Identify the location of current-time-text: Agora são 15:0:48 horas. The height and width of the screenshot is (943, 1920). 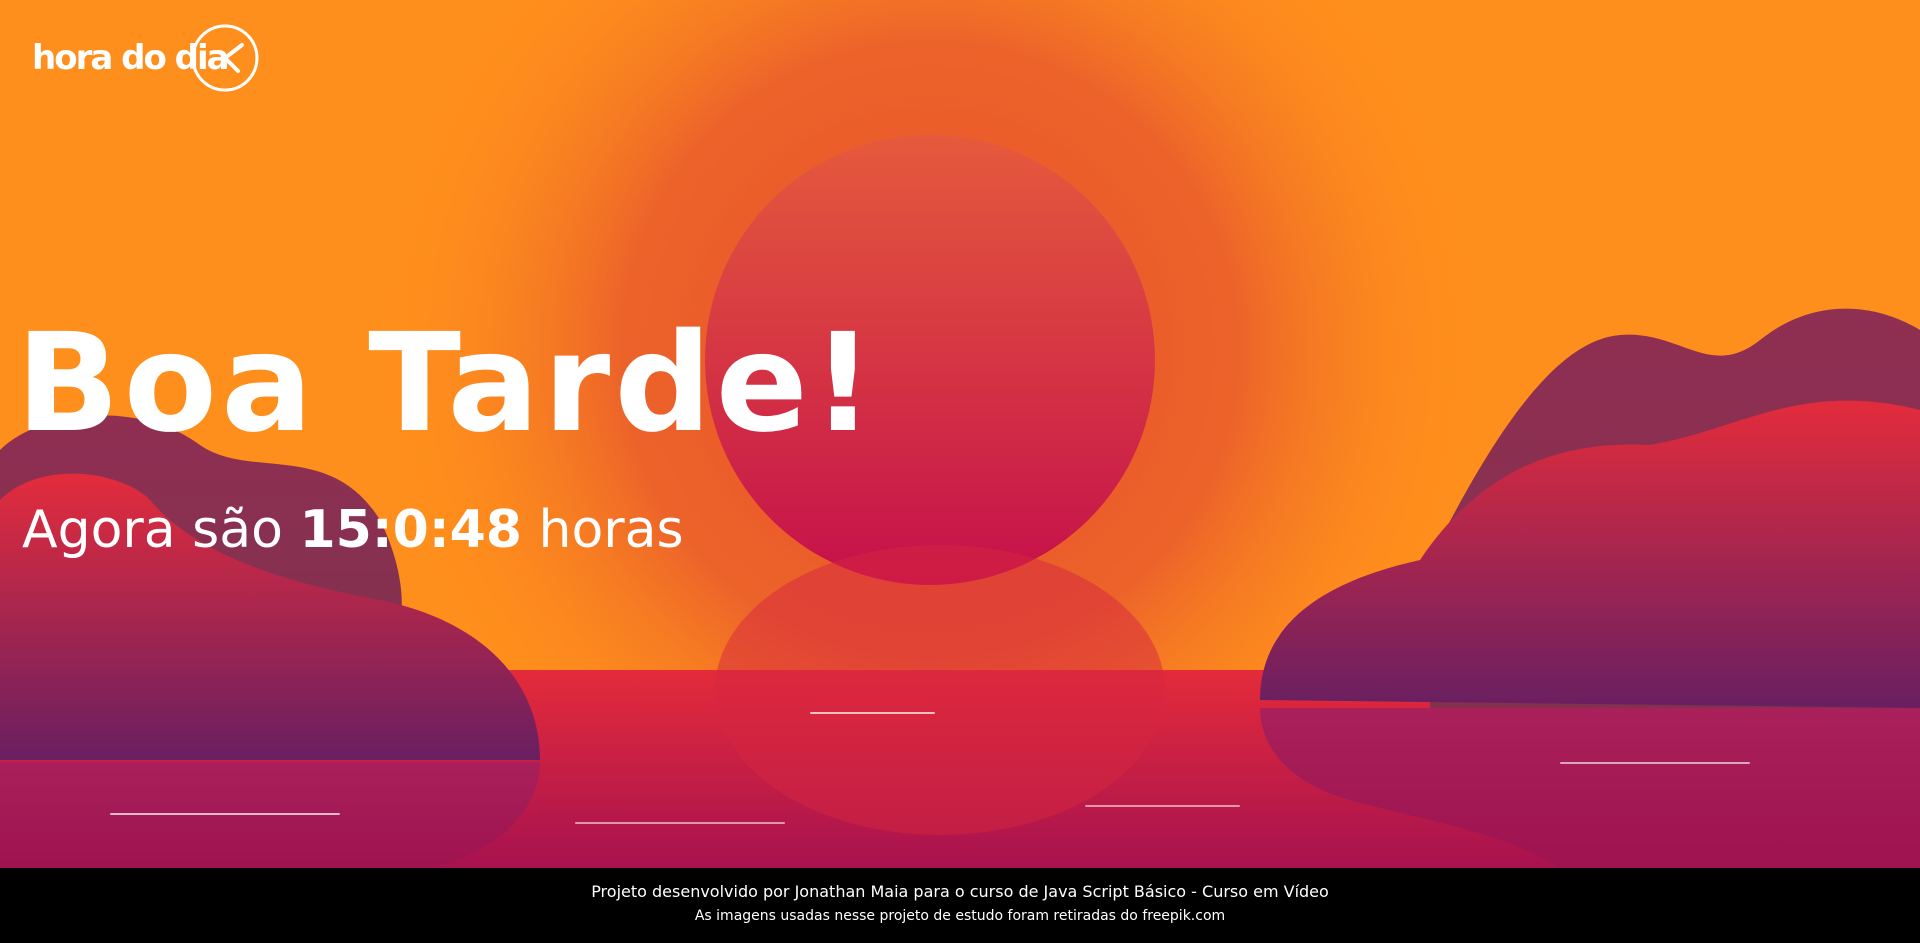
(353, 530).